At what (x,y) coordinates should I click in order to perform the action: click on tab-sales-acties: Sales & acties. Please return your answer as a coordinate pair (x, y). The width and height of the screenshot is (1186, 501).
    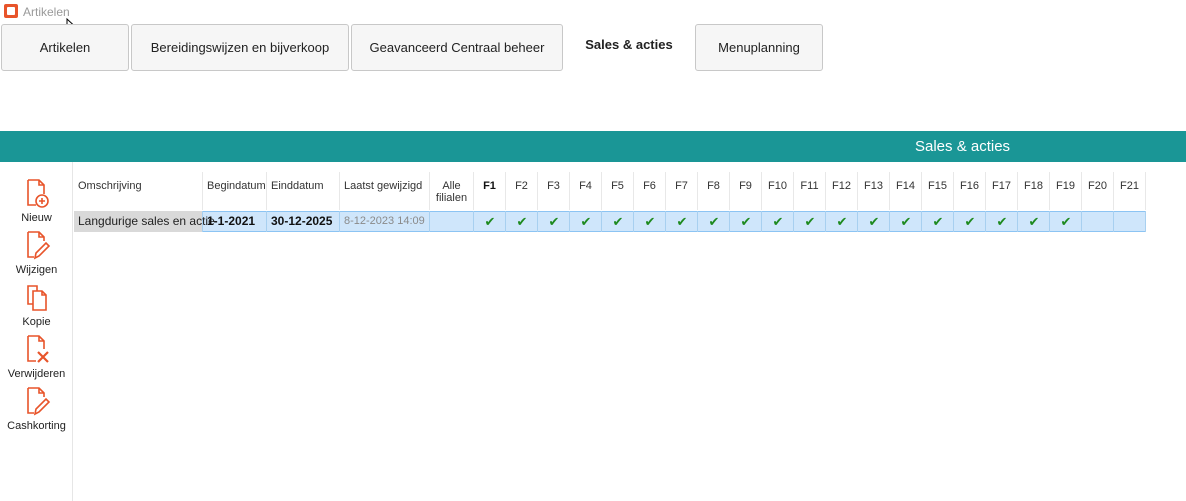
    Looking at the image, I should click on (629, 44).